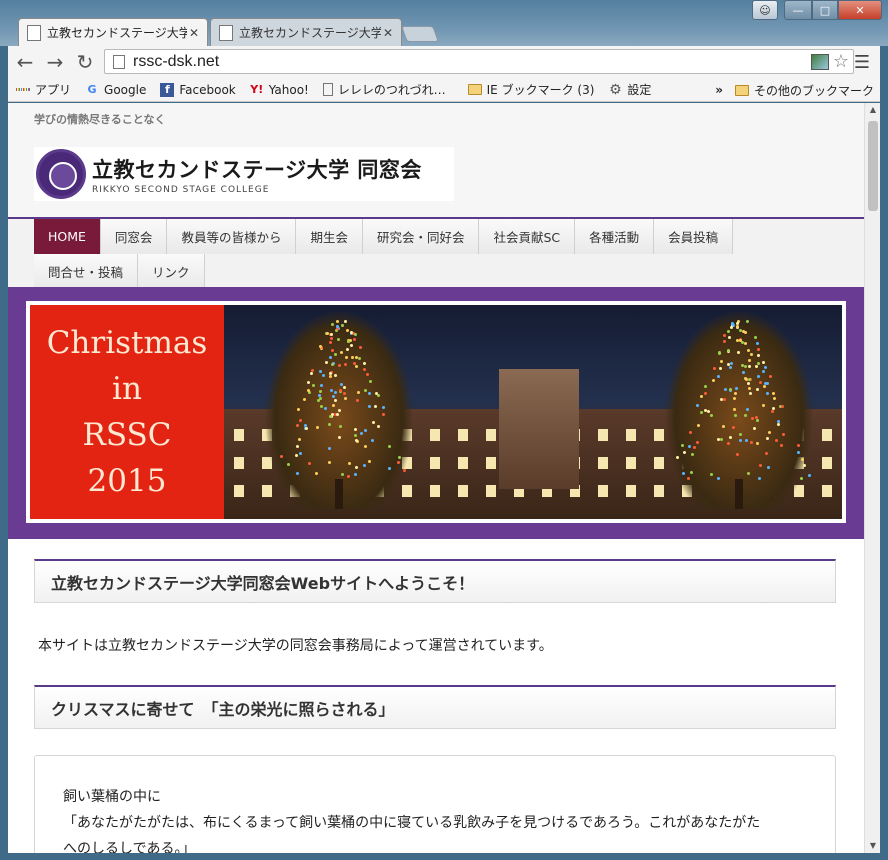  Describe the element at coordinates (474, 90) in the screenshot. I see `folder-icon` at that location.